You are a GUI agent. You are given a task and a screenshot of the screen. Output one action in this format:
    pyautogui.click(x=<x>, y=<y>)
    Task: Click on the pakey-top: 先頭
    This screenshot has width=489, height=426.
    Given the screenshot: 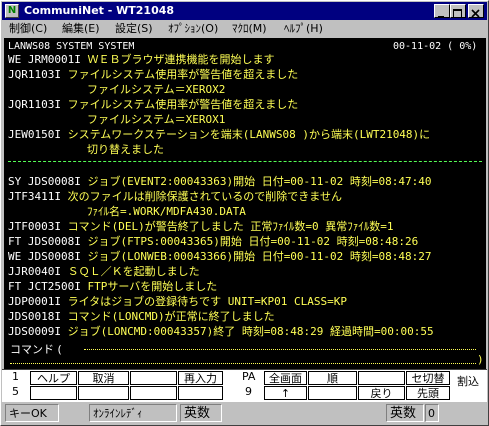 What is the action you would take?
    pyautogui.click(x=428, y=393)
    